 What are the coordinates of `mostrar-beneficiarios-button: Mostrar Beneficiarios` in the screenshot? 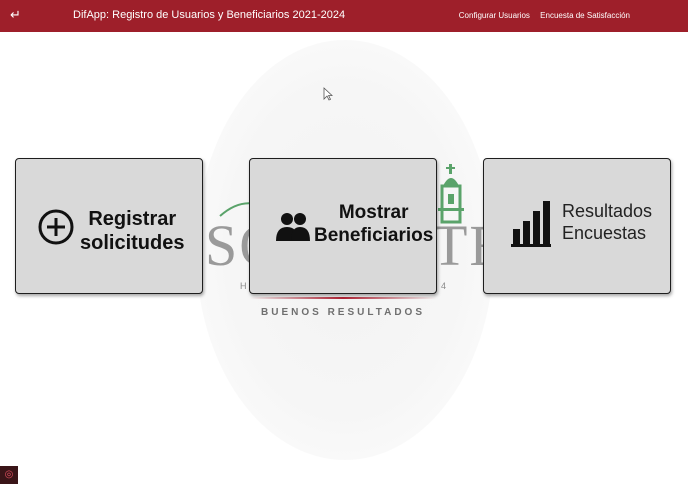 It's located at (343, 226).